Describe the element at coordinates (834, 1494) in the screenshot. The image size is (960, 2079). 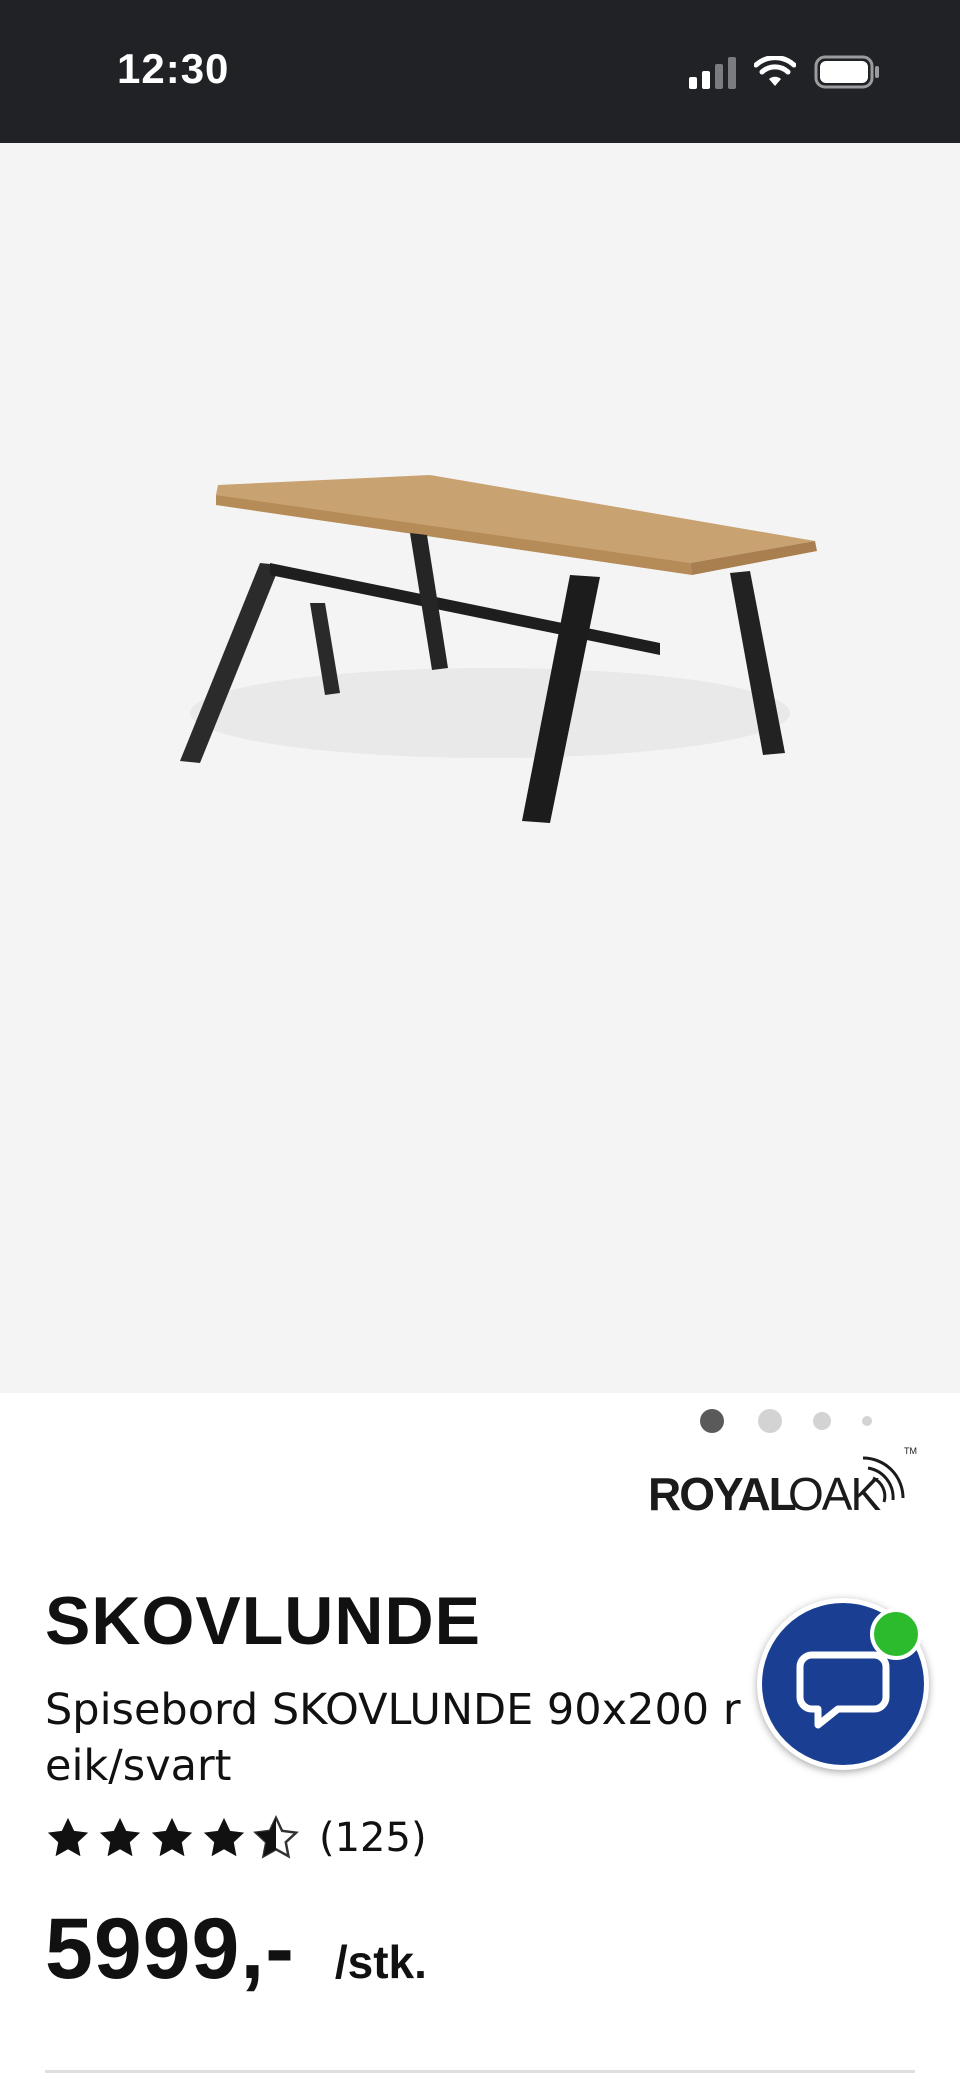
I see `svg-text: OAK` at that location.